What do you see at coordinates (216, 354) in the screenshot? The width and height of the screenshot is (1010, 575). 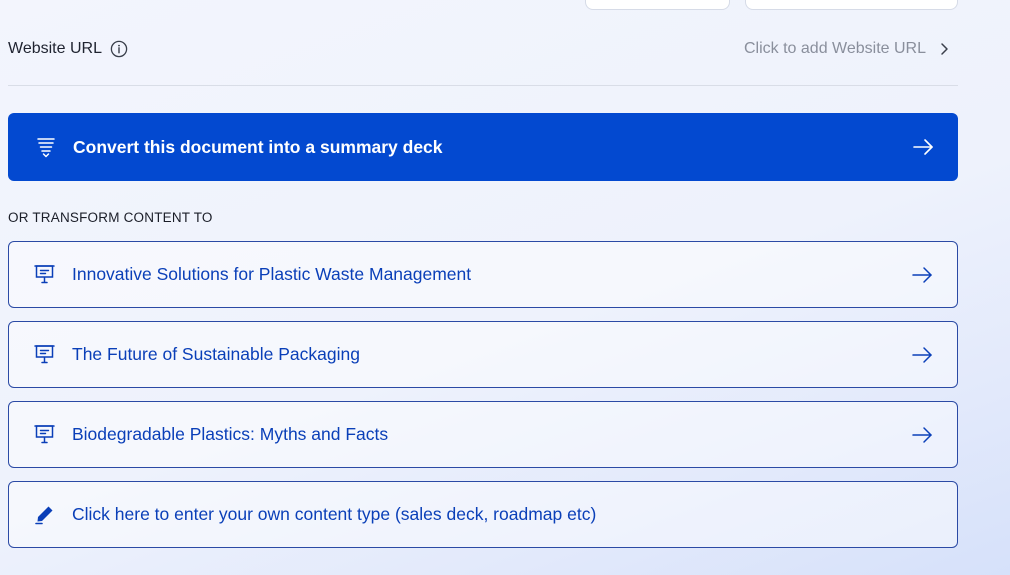 I see `option-label: The Future of Sustainable Packaging` at bounding box center [216, 354].